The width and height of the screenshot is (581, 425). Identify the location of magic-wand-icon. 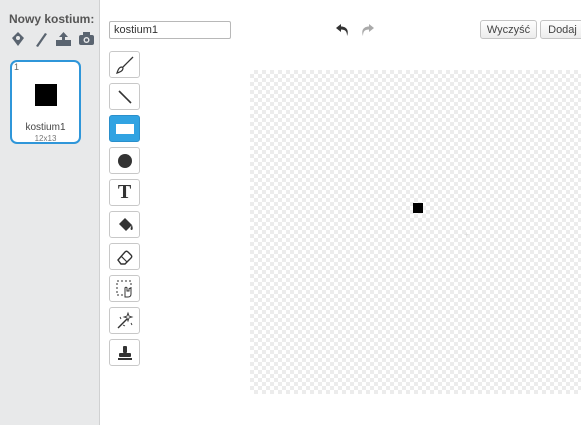
(125, 319).